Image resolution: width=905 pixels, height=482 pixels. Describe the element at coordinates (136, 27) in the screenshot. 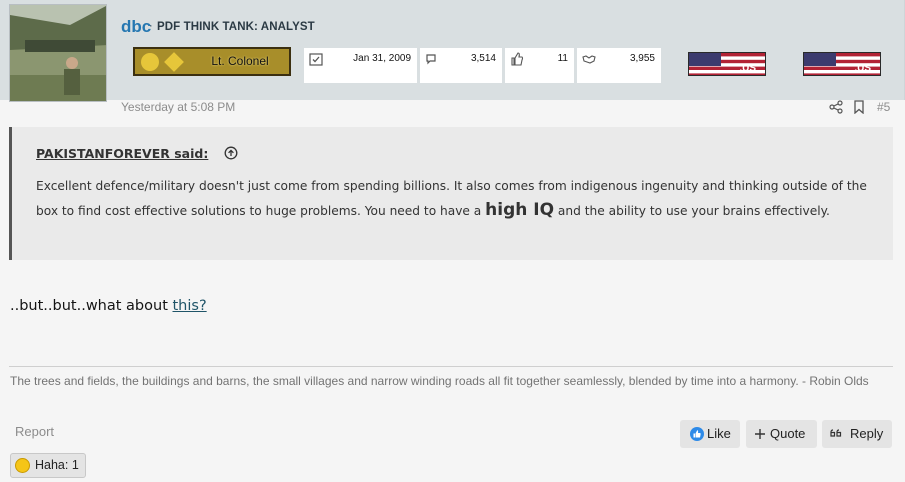

I see `username-link: dbc` at that location.